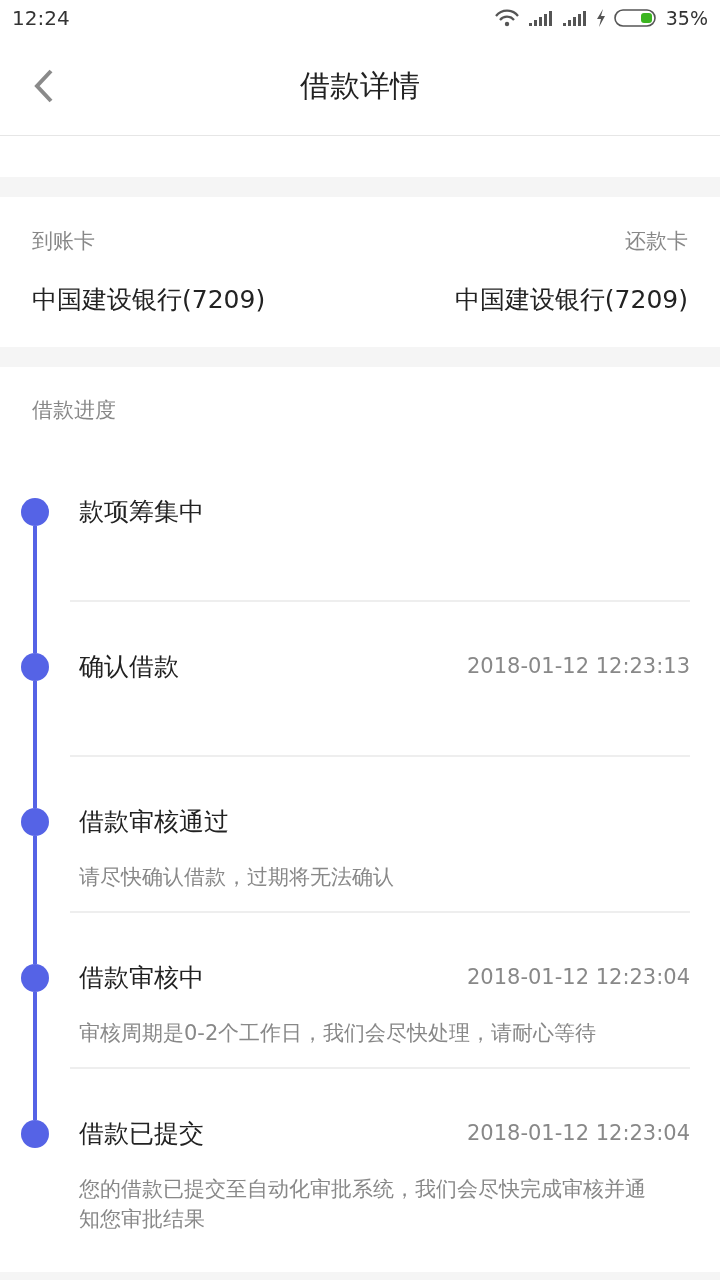  What do you see at coordinates (41, 18) in the screenshot?
I see `status-time: 12:24` at bounding box center [41, 18].